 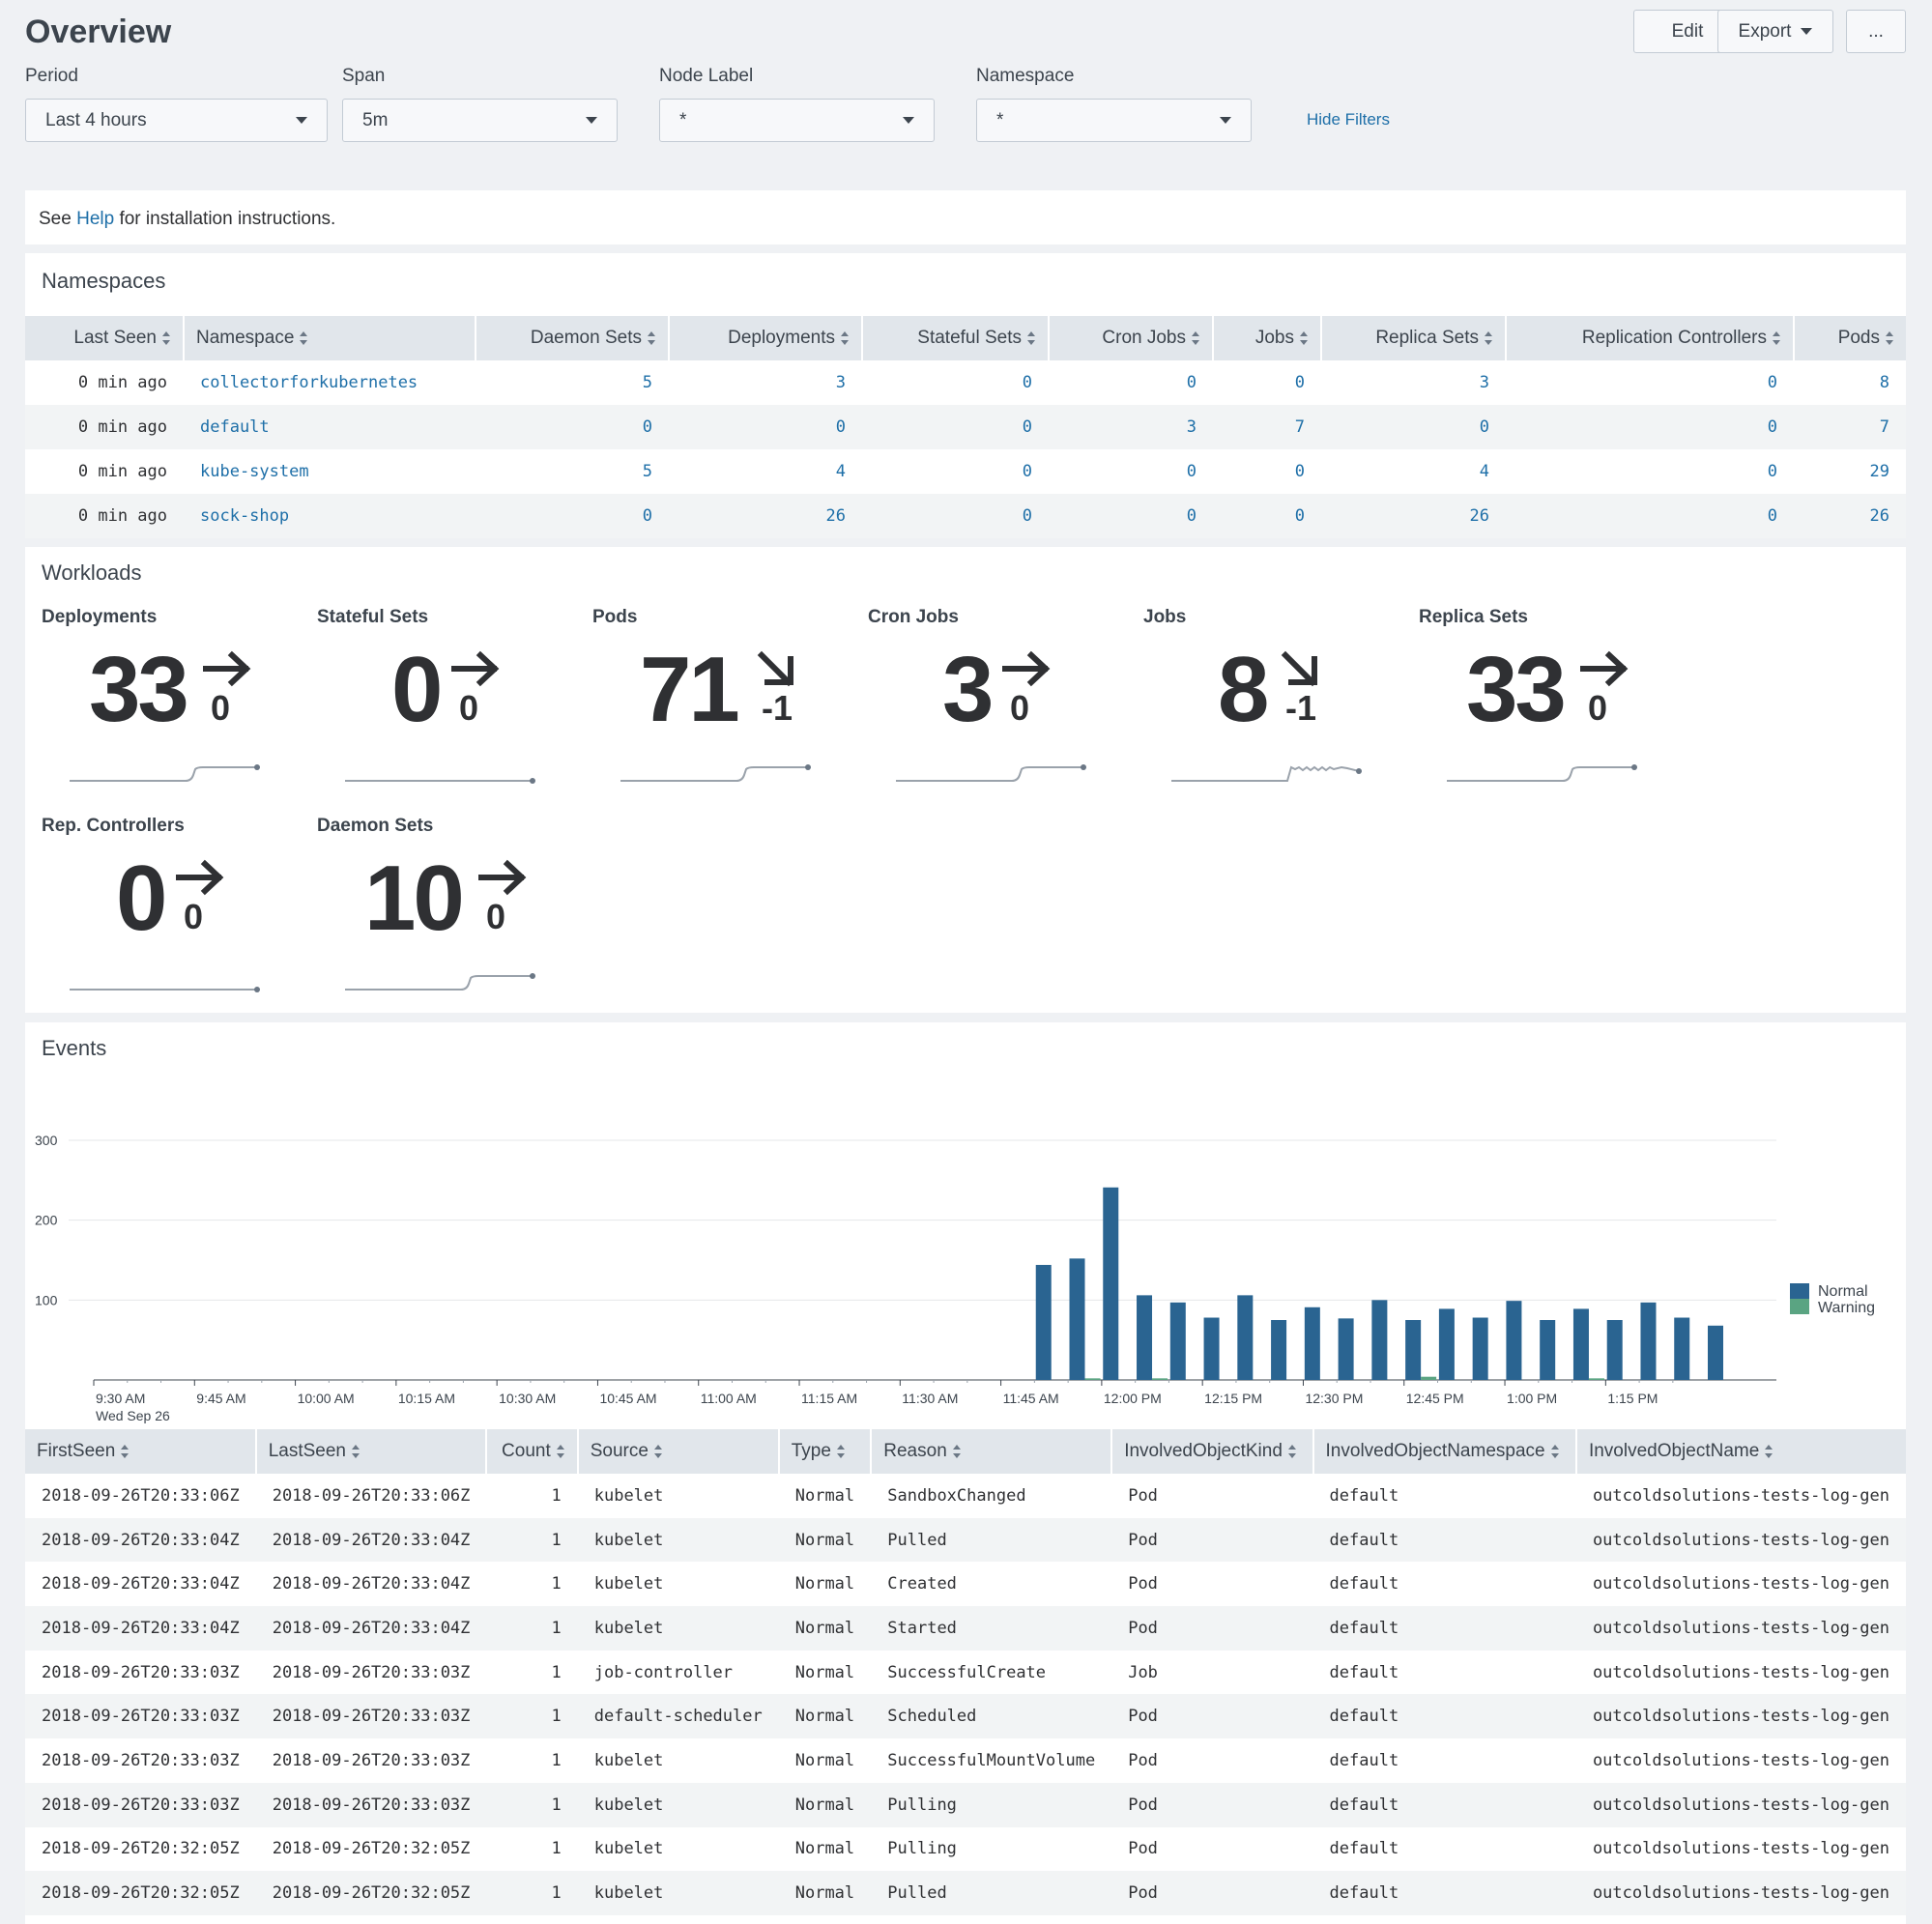 What do you see at coordinates (981, 703) in the screenshot?
I see `tile-cron-jobs: Cron Jobs 3 0` at bounding box center [981, 703].